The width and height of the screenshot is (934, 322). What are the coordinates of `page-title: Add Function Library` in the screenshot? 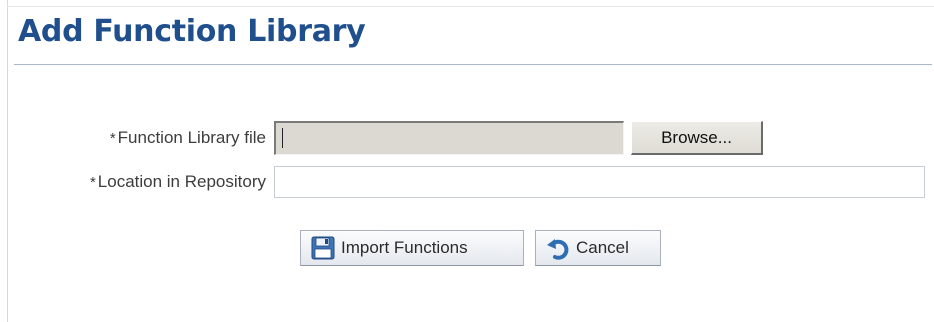 It's located at (192, 31).